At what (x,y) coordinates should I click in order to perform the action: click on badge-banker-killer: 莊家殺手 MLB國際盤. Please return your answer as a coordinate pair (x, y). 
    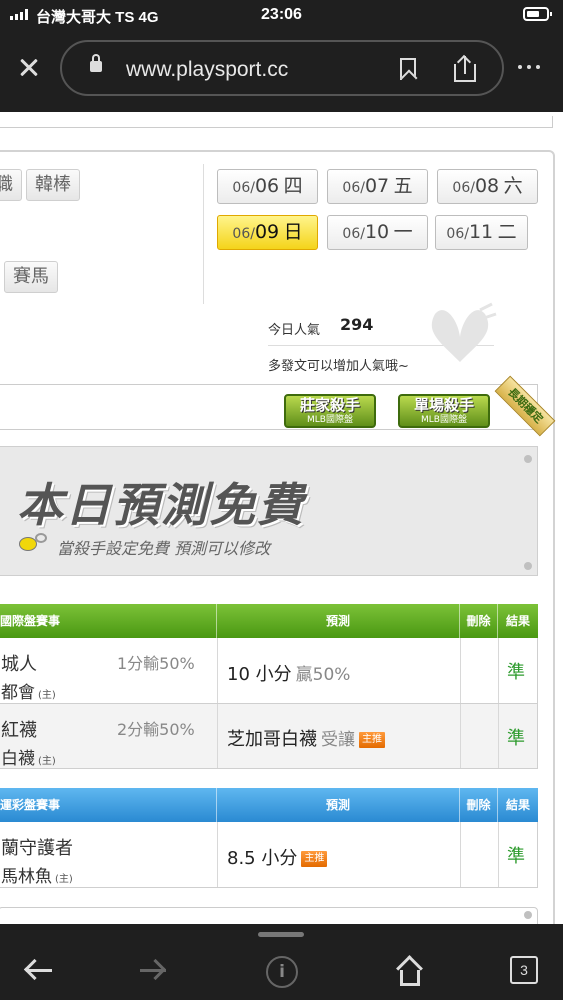
    Looking at the image, I should click on (330, 411).